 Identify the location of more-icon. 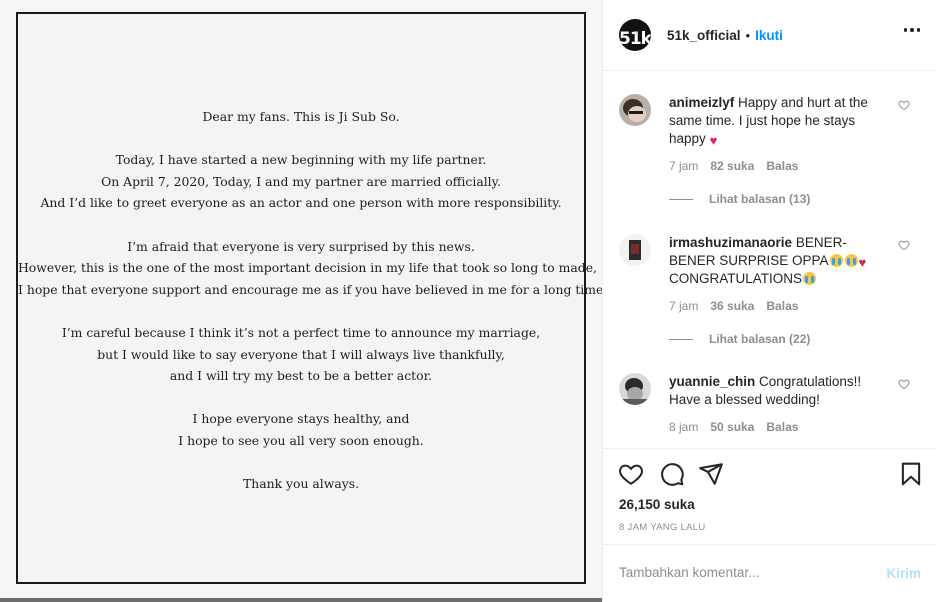
(911, 30).